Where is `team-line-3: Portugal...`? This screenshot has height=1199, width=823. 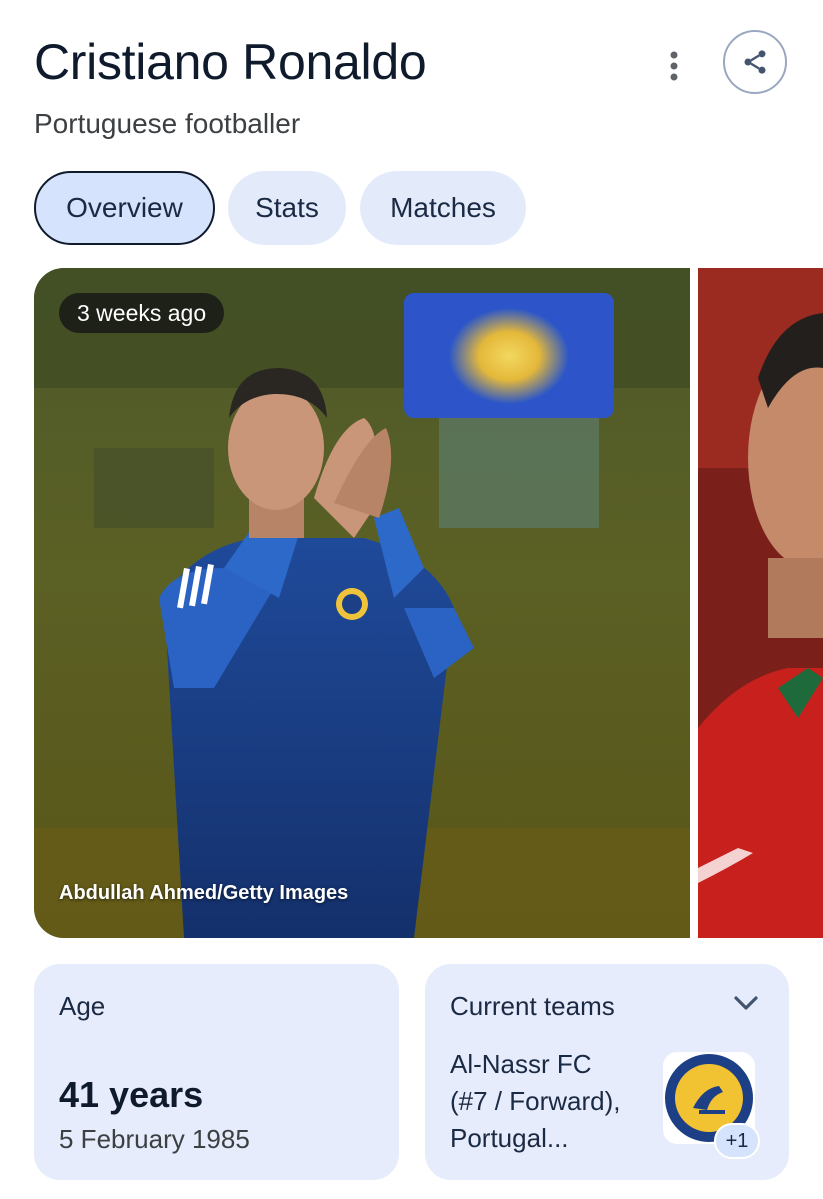 team-line-3: Portugal... is located at coordinates (509, 1138).